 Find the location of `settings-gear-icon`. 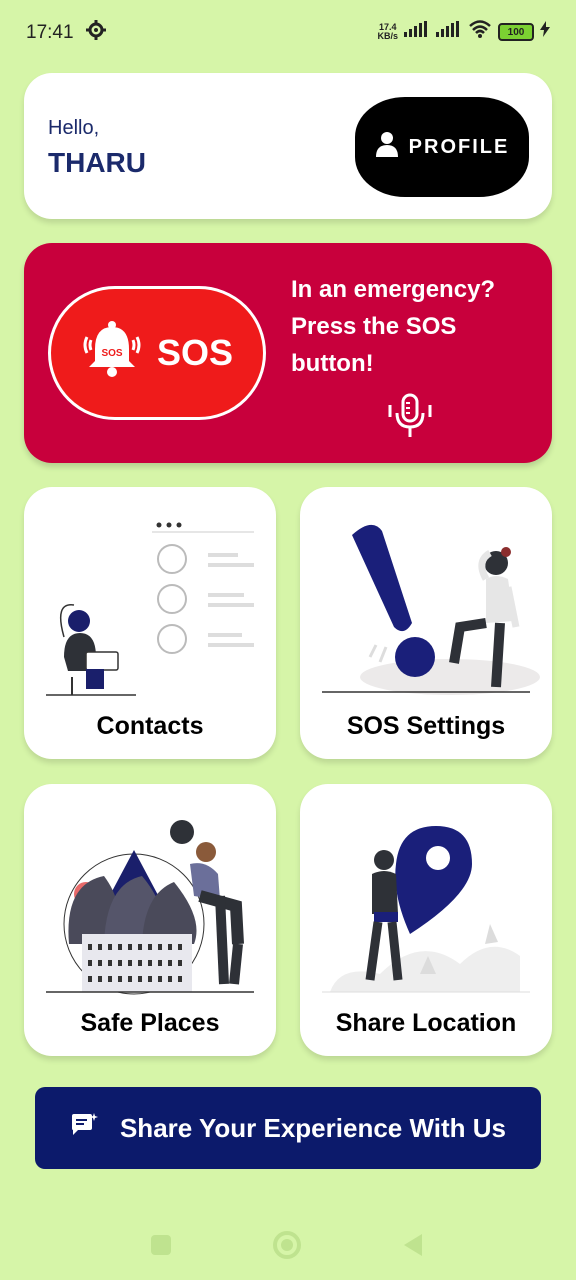

settings-gear-icon is located at coordinates (96, 33).